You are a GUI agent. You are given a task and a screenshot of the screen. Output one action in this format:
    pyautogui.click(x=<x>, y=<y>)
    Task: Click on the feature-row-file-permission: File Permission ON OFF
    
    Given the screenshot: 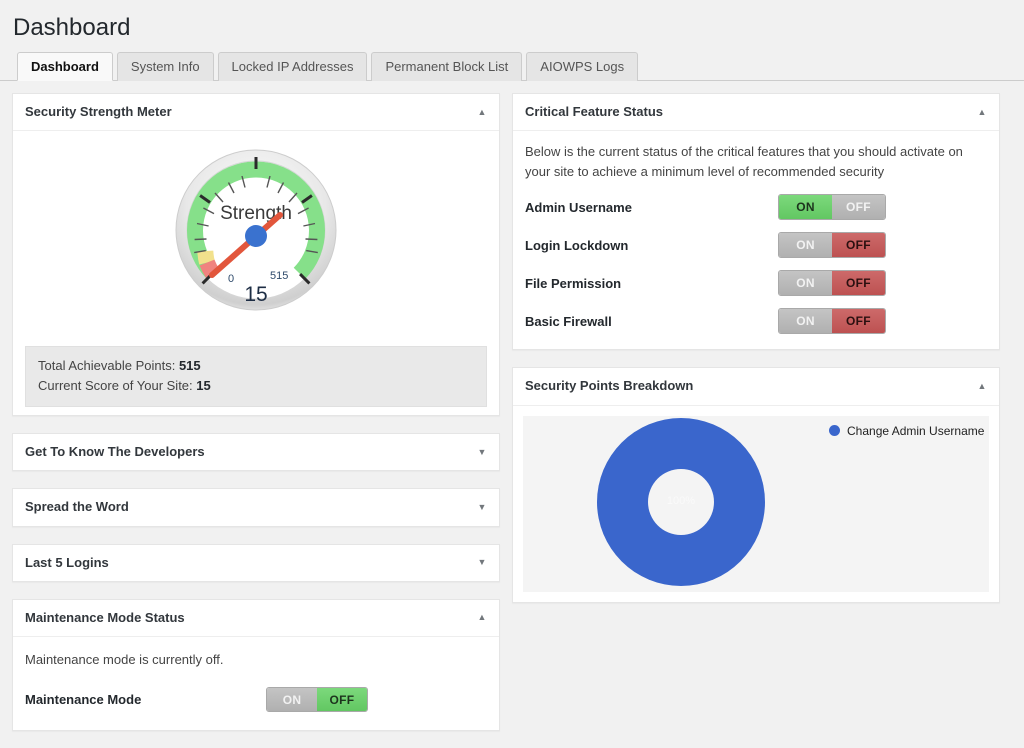 What is the action you would take?
    pyautogui.click(x=756, y=283)
    